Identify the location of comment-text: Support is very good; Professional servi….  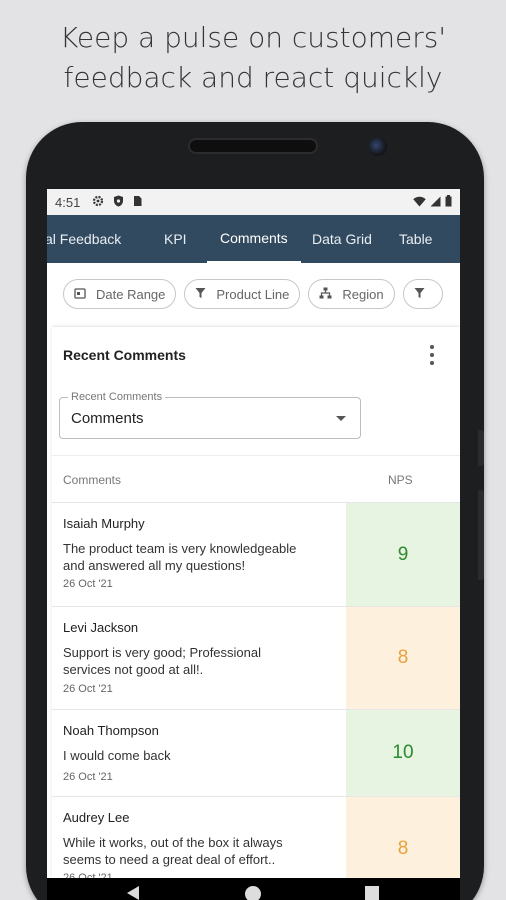
(197, 661).